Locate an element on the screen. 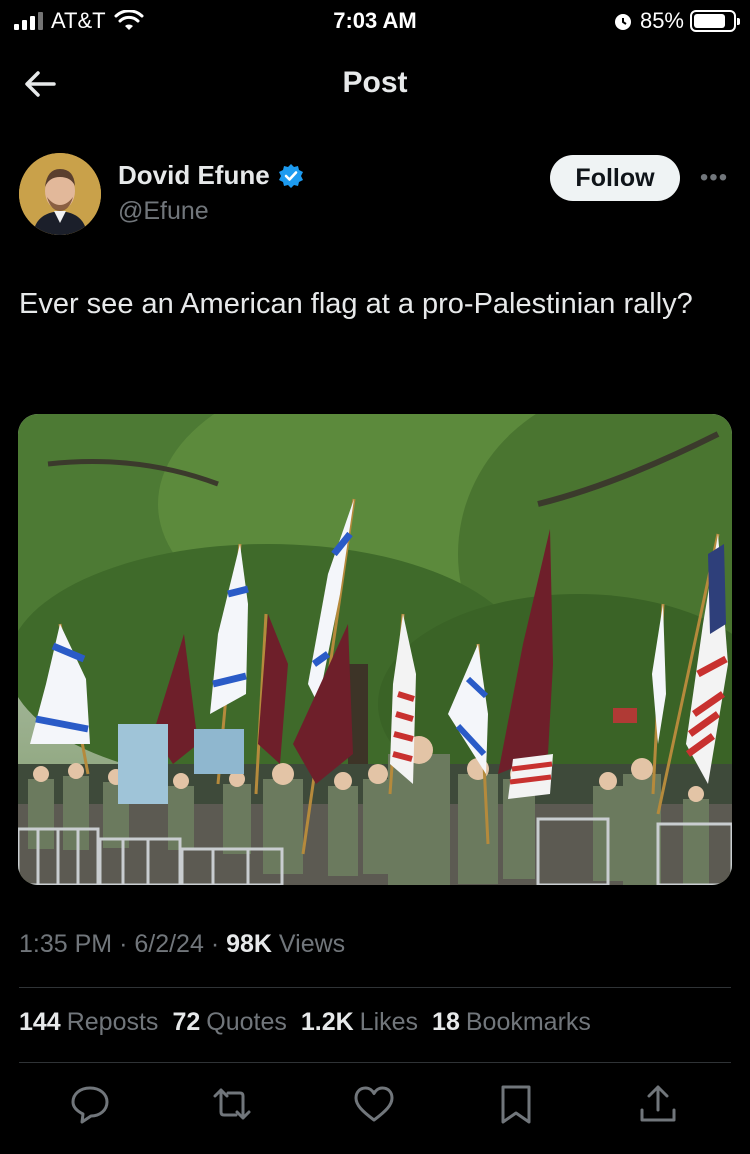  share-icon is located at coordinates (658, 1104).